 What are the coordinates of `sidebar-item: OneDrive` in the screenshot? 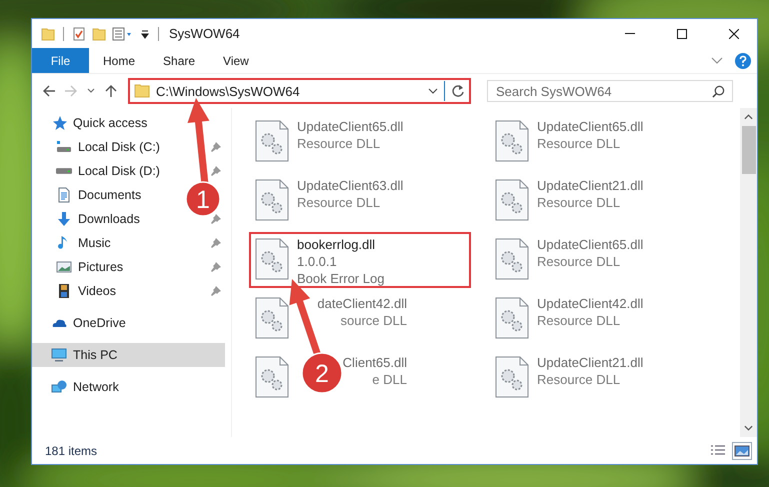 It's located at (82, 323).